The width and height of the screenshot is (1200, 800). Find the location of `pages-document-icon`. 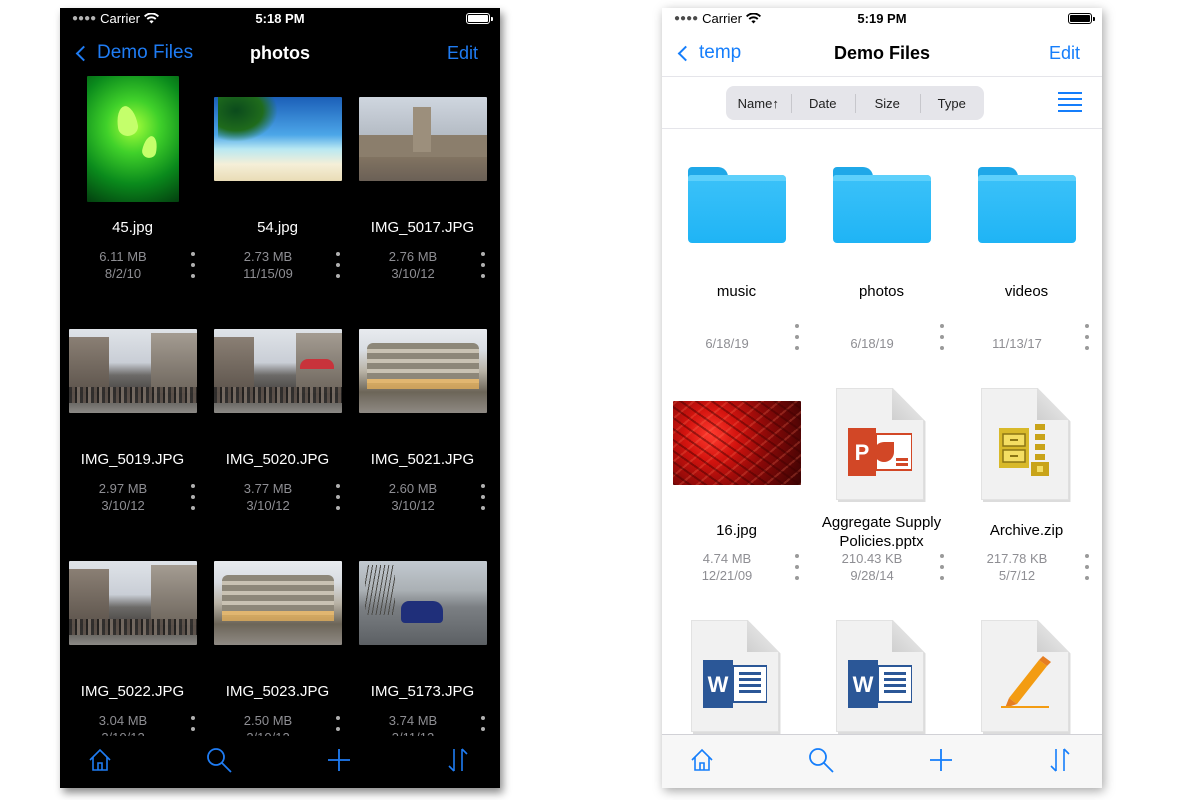

pages-document-icon is located at coordinates (1026, 678).